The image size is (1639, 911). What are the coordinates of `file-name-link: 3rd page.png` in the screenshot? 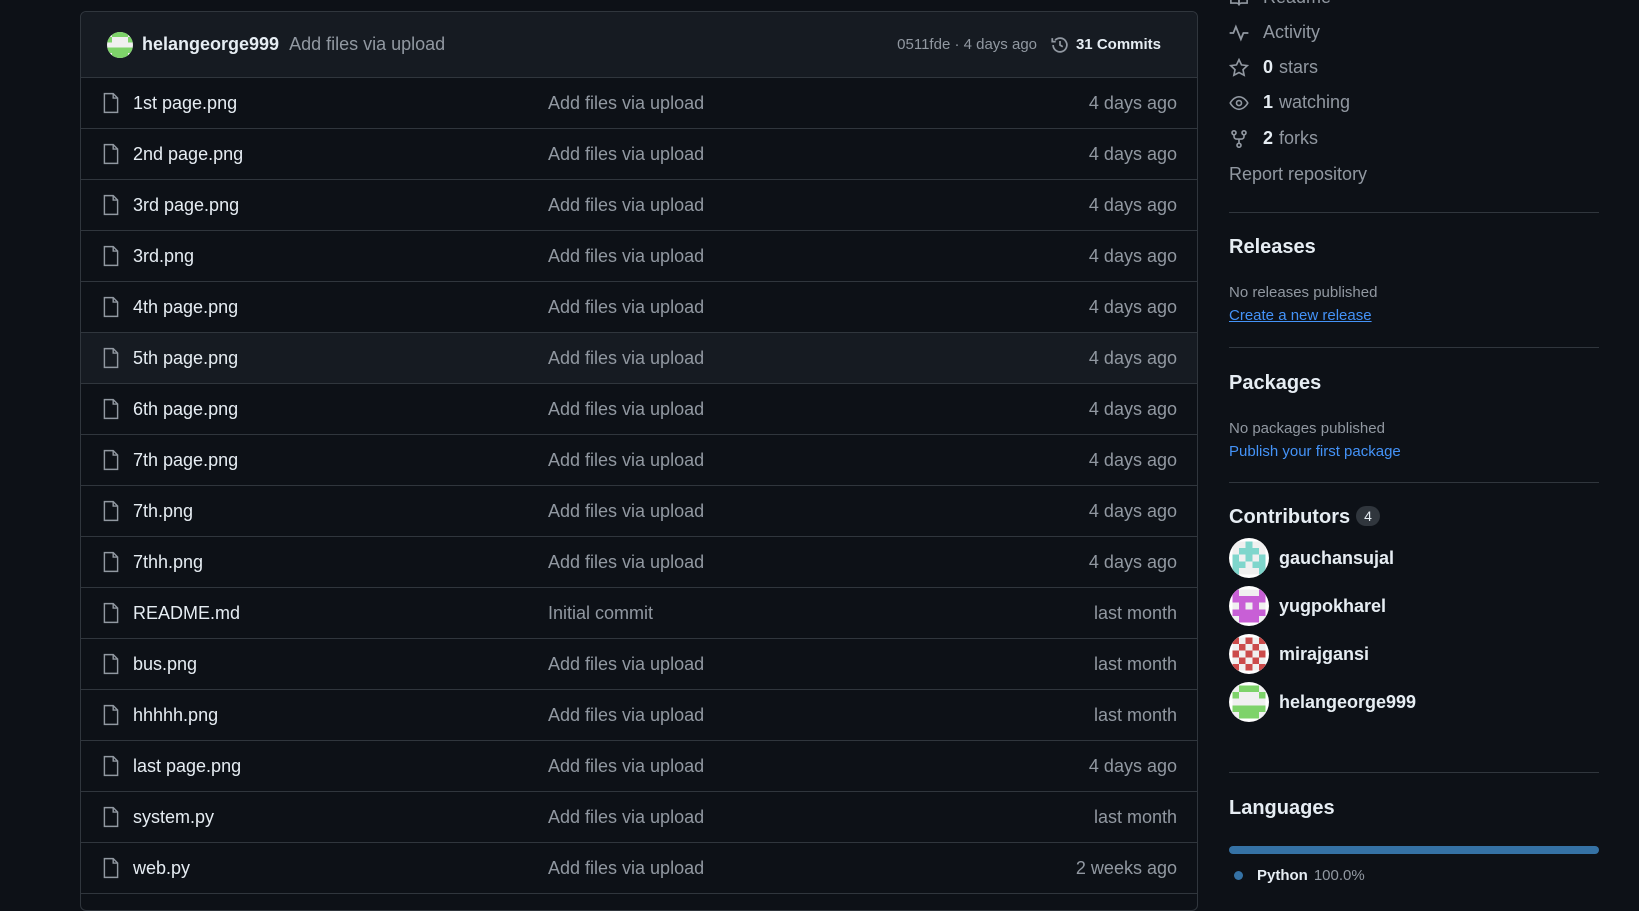 It's located at (186, 205).